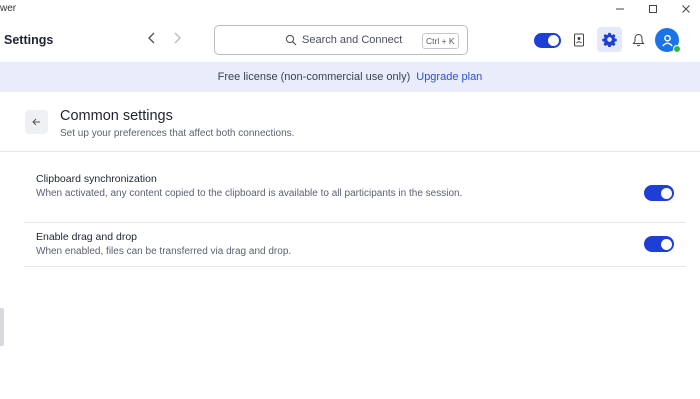  What do you see at coordinates (291, 40) in the screenshot?
I see `search-icon` at bounding box center [291, 40].